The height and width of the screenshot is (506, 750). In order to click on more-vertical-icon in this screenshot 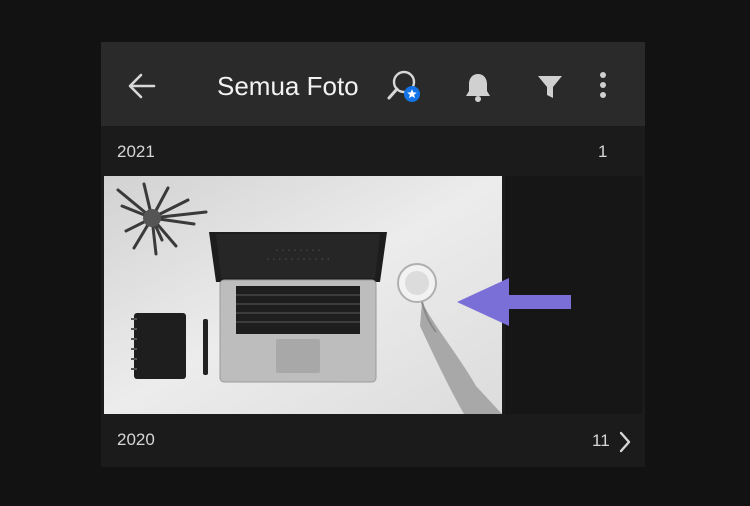, I will do `click(603, 86)`.